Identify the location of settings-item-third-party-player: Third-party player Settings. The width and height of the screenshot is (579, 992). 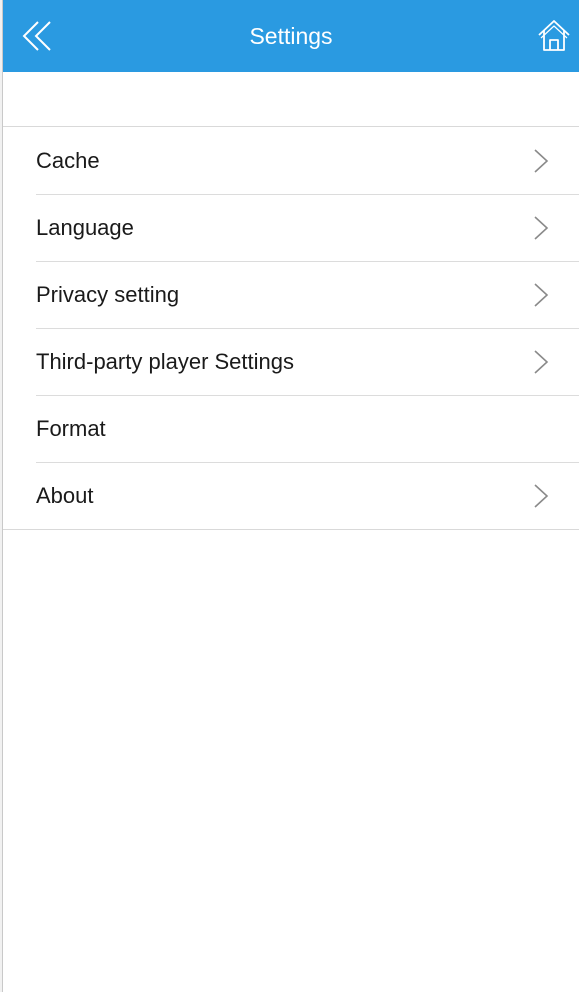
(291, 361).